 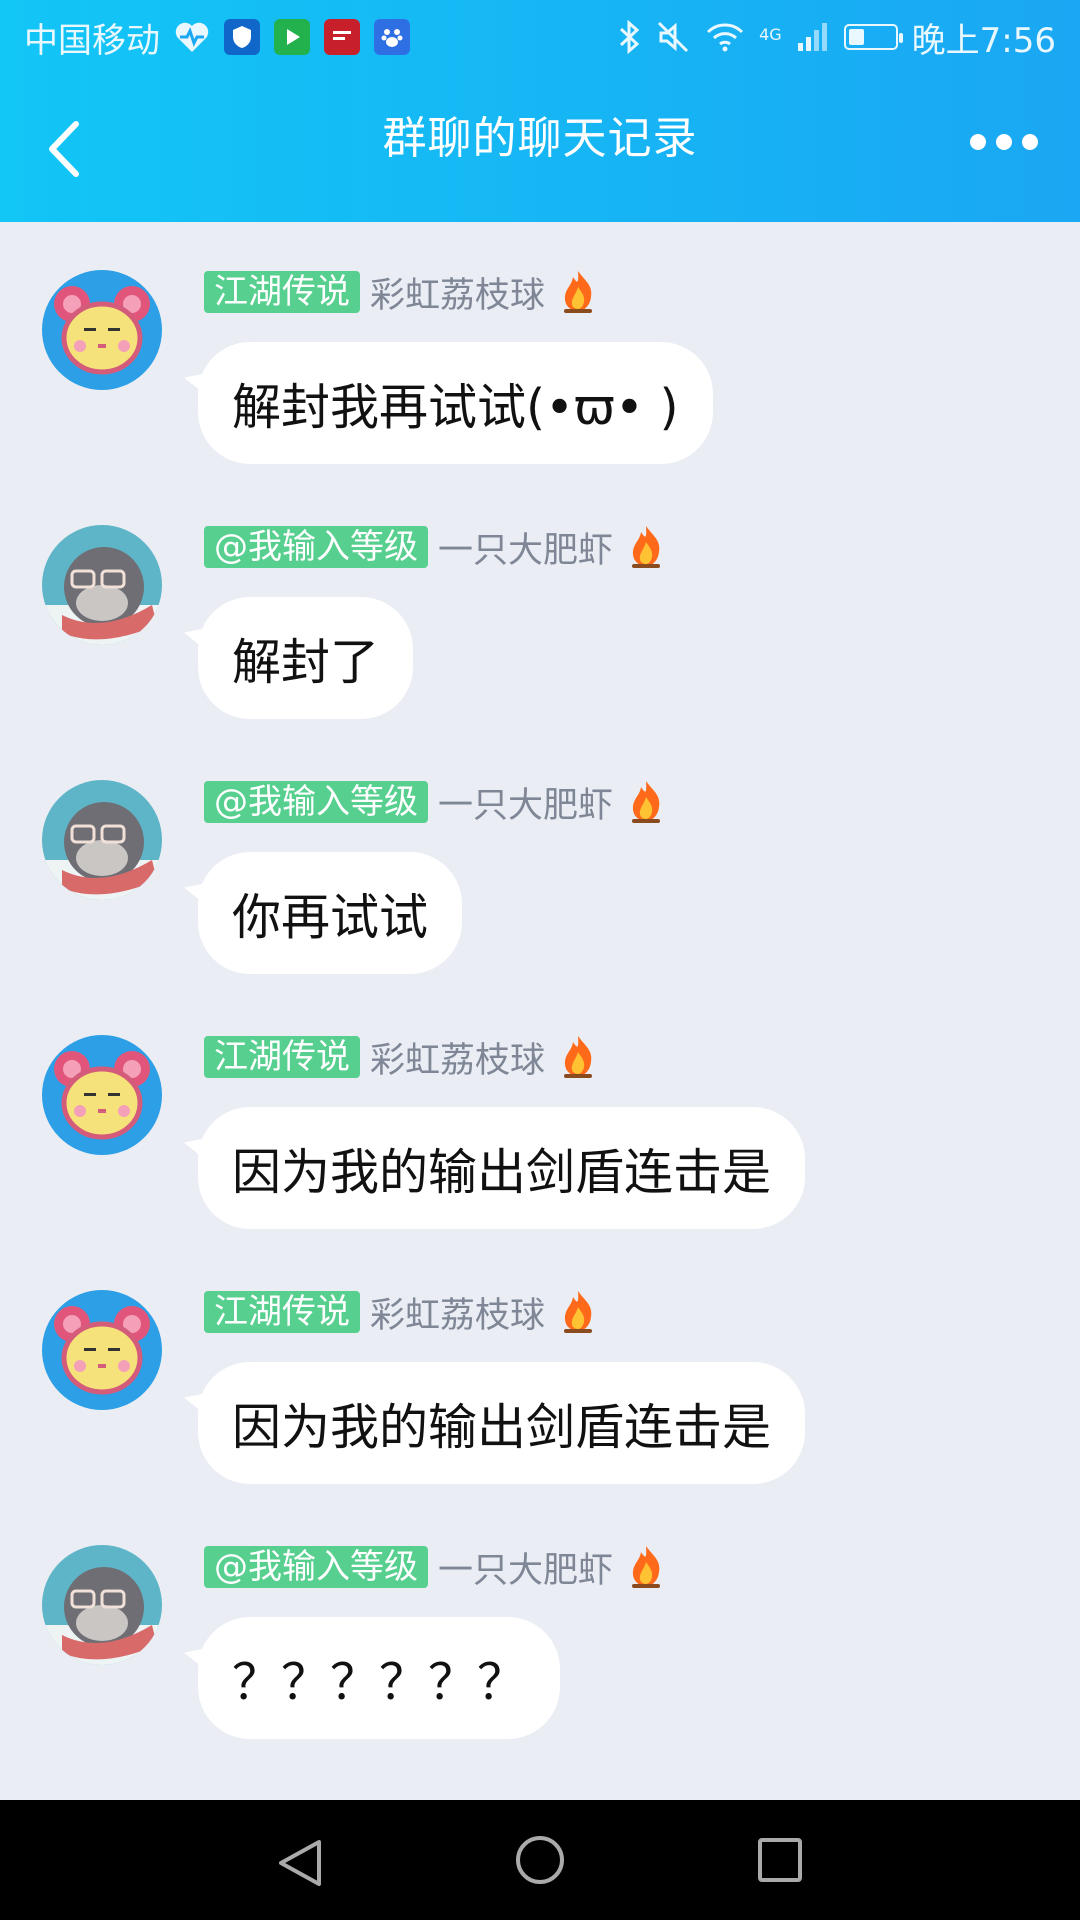 What do you see at coordinates (673, 37) in the screenshot?
I see `mute-icon` at bounding box center [673, 37].